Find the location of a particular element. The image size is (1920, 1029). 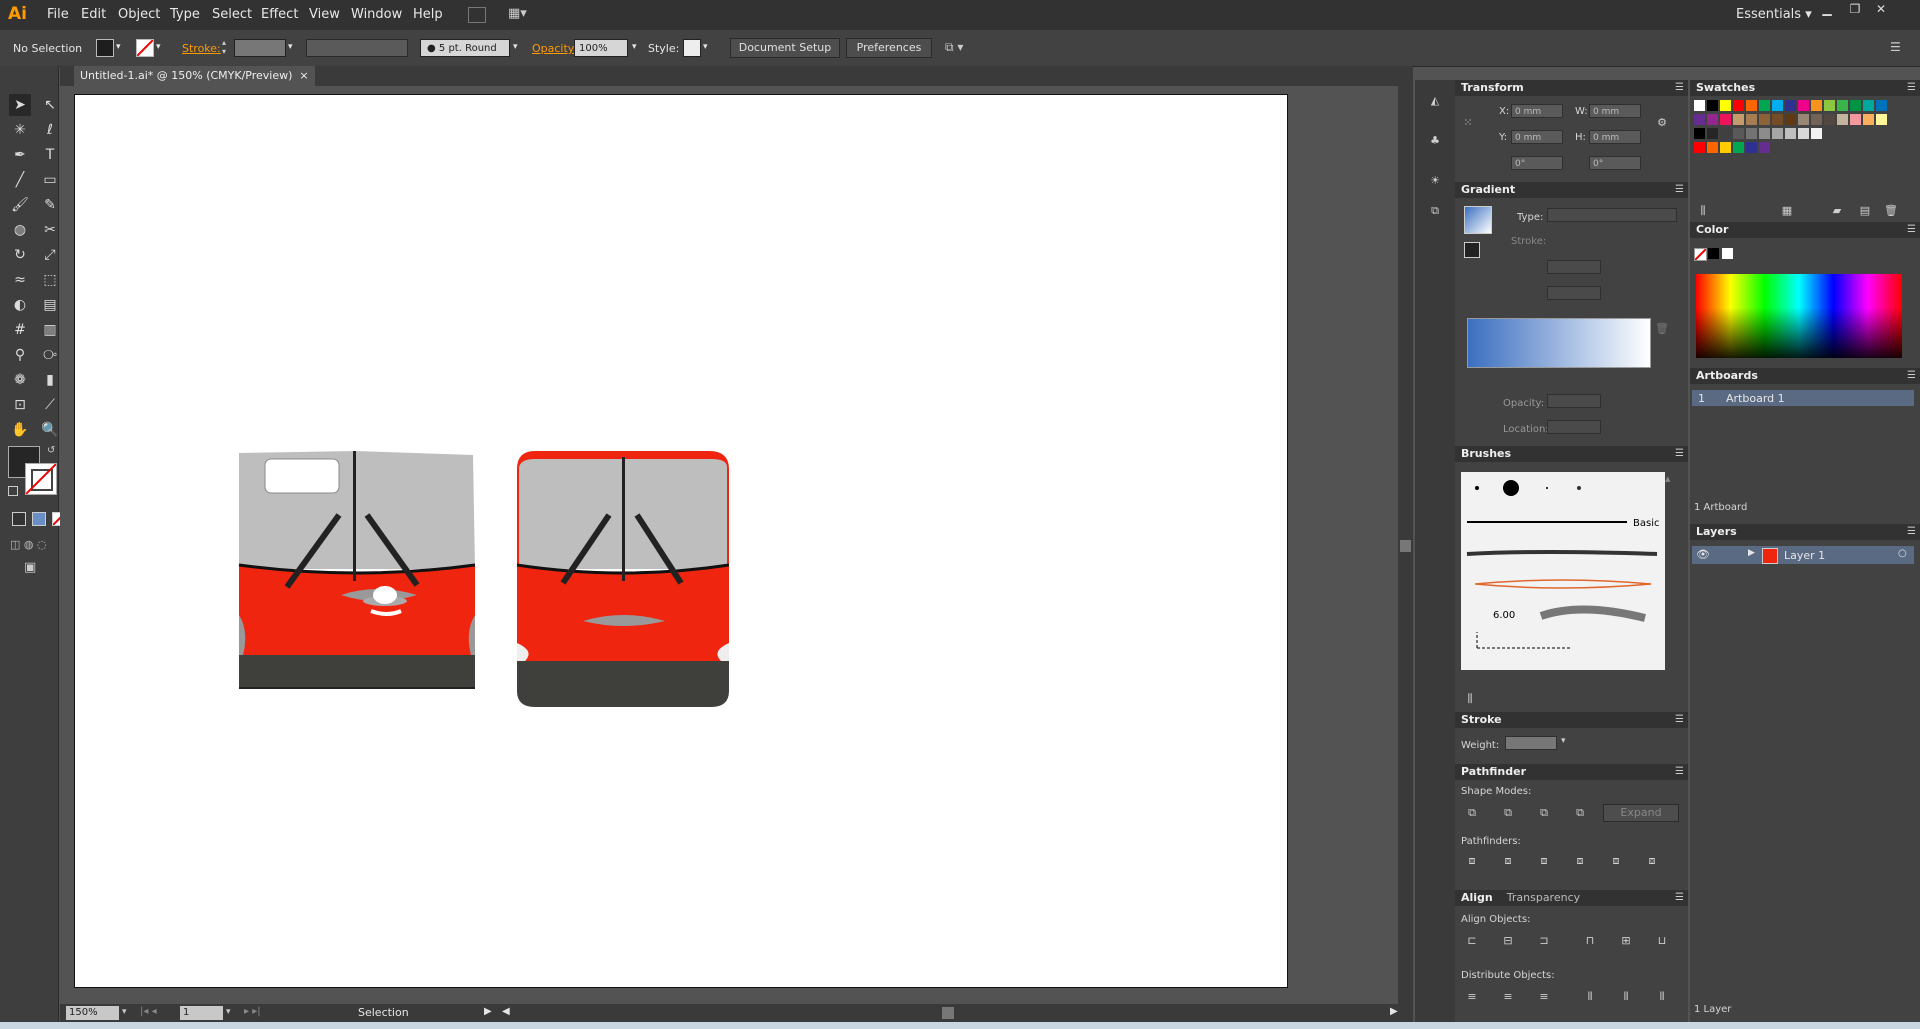

distribute-top-icon: ≡ is located at coordinates (1472, 997).